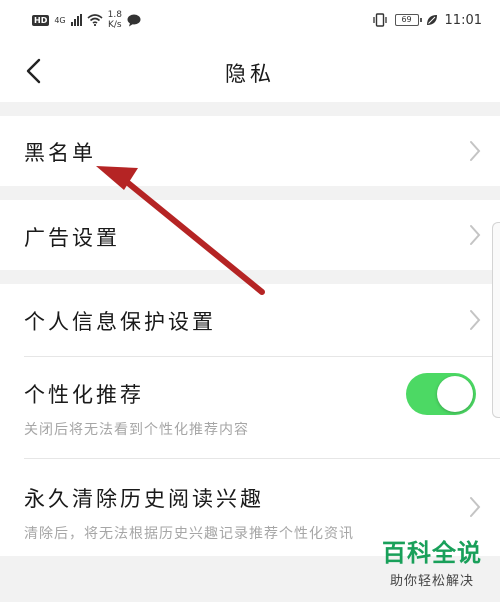 This screenshot has height=602, width=500. What do you see at coordinates (379, 20) in the screenshot?
I see `vibrate-icon` at bounding box center [379, 20].